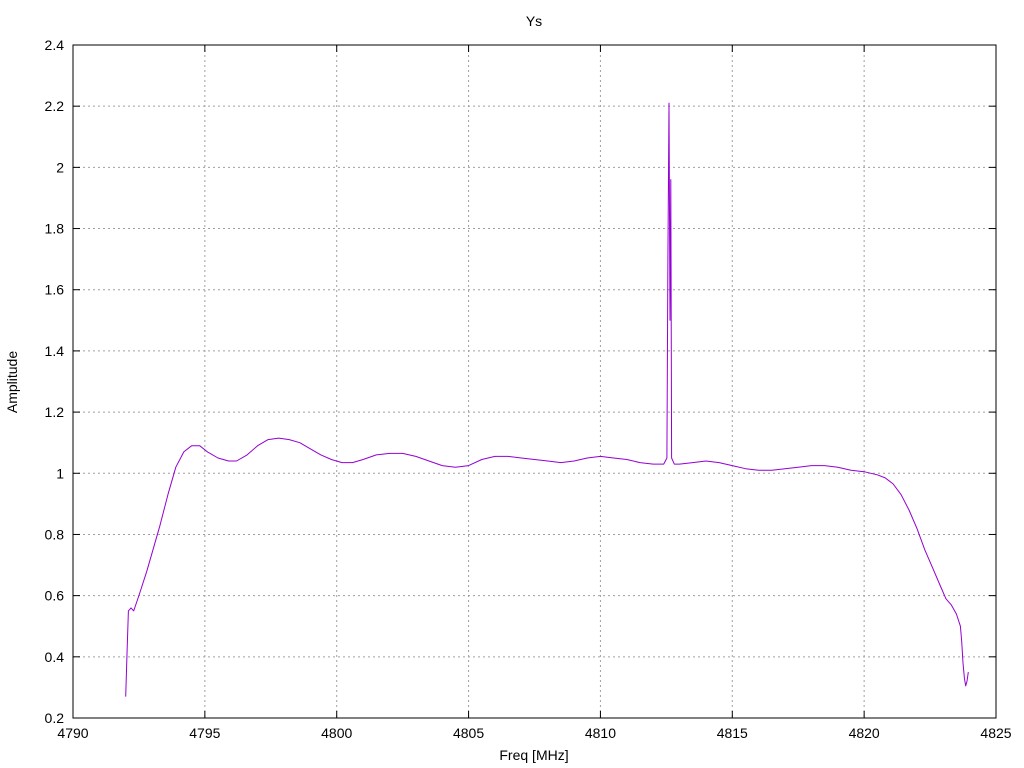 The image size is (1024, 768). Describe the element at coordinates (55, 657) in the screenshot. I see `y-tick-label: 0.4` at that location.